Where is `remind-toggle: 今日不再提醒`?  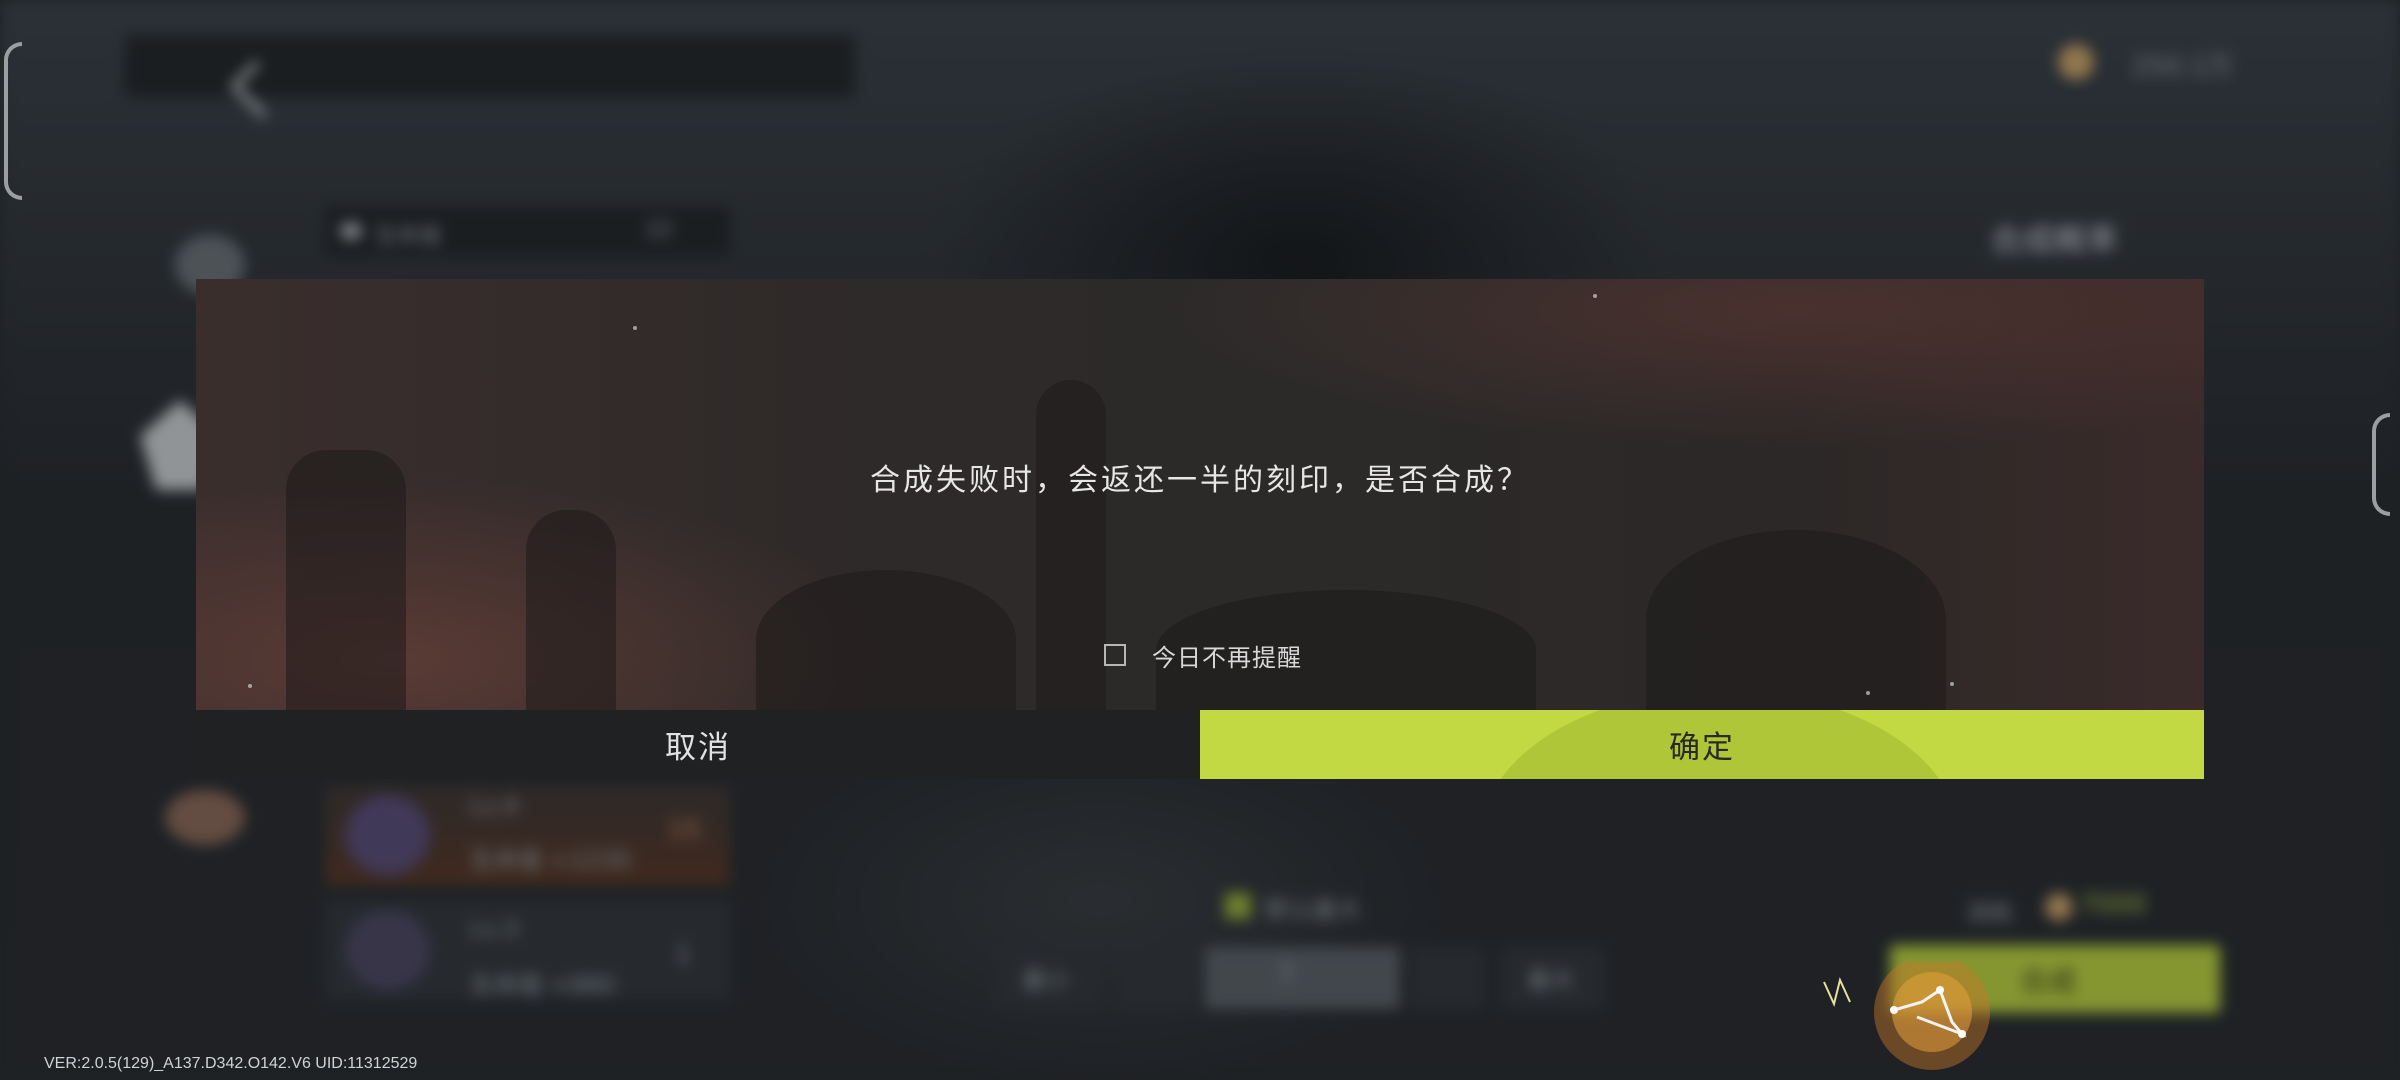
remind-toggle: 今日不再提醒 is located at coordinates (1203, 655).